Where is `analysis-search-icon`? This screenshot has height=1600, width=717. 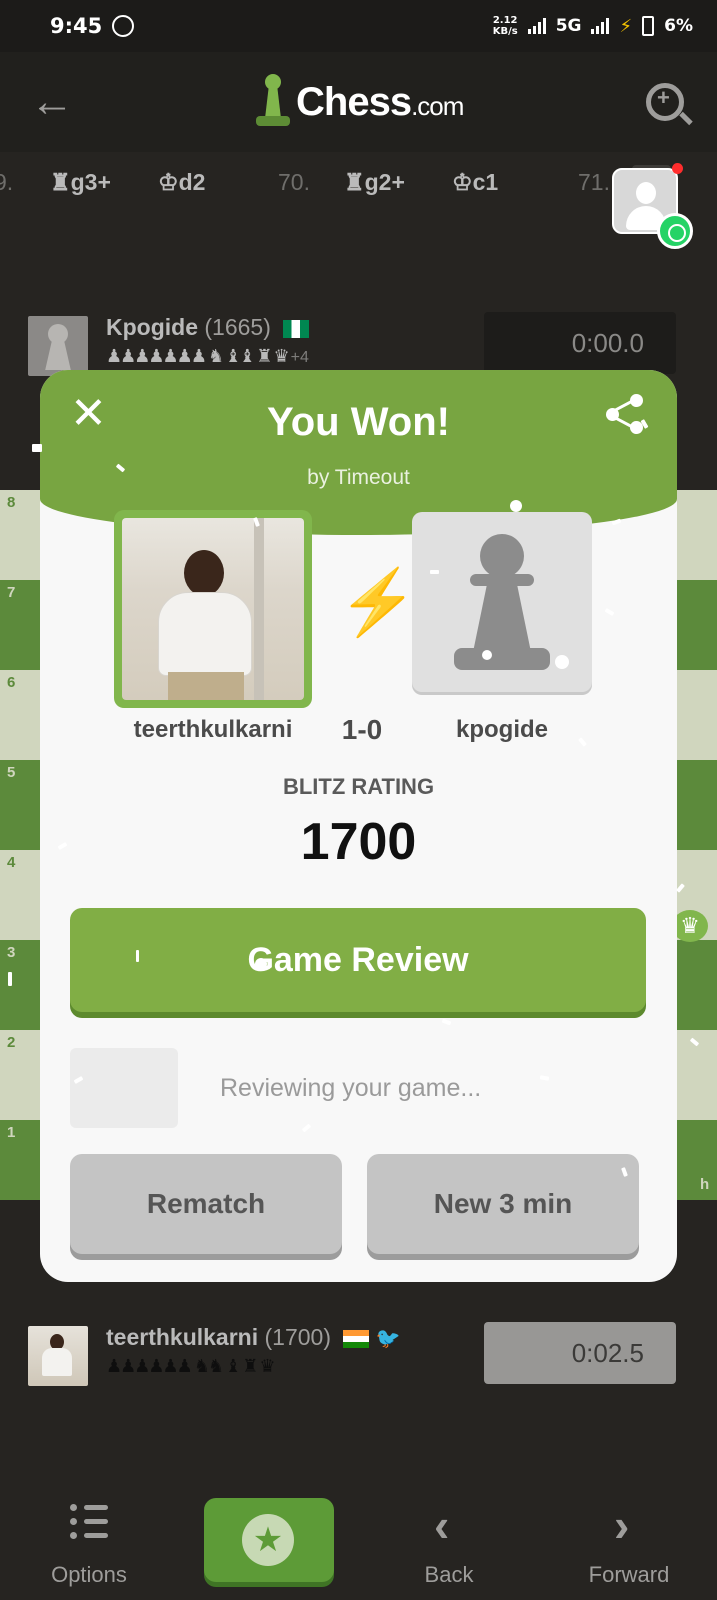 analysis-search-icon is located at coordinates (665, 102).